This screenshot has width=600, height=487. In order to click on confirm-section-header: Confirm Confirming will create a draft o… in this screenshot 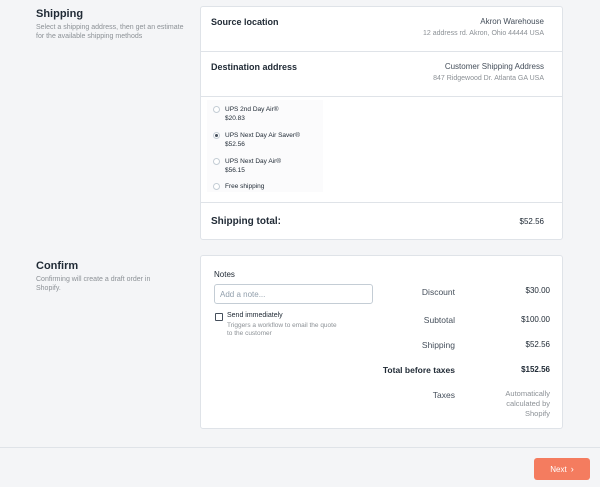, I will do `click(111, 276)`.